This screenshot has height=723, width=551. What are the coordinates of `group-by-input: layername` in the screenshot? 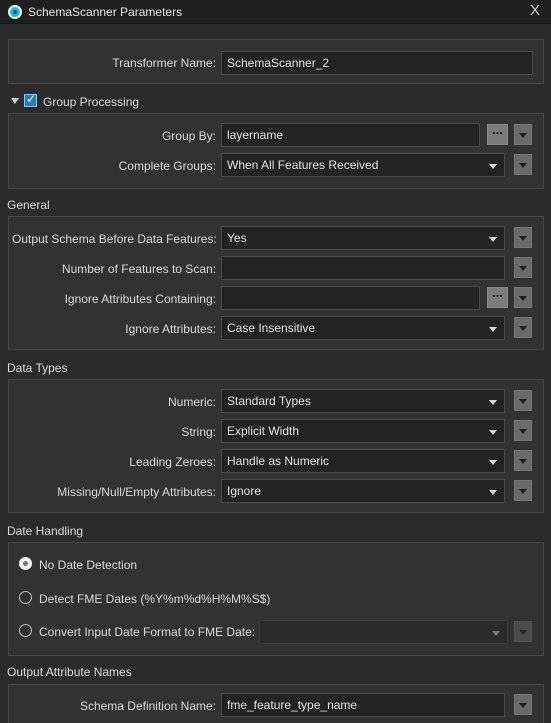 It's located at (350, 135).